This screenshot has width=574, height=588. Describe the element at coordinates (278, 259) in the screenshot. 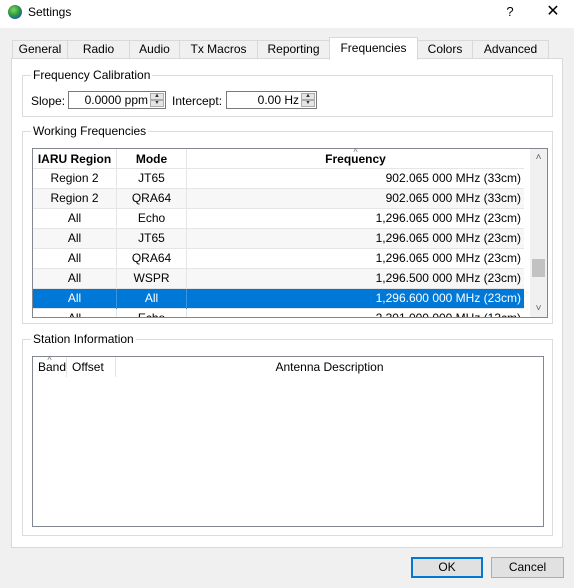

I see `table-row: All QRA64 1,296.065 000 MHz (23cm)` at that location.